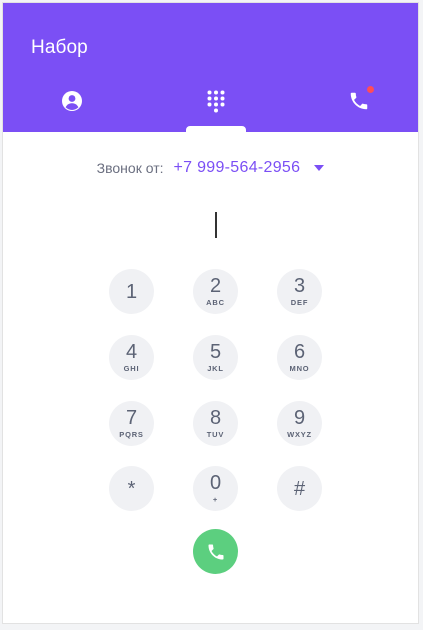 The width and height of the screenshot is (423, 630). I want to click on dialpad-icon, so click(216, 101).